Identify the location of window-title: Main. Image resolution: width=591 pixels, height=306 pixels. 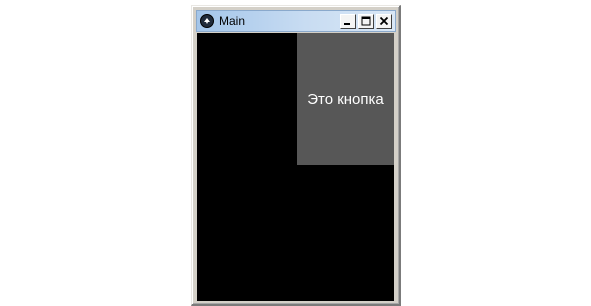
(232, 21).